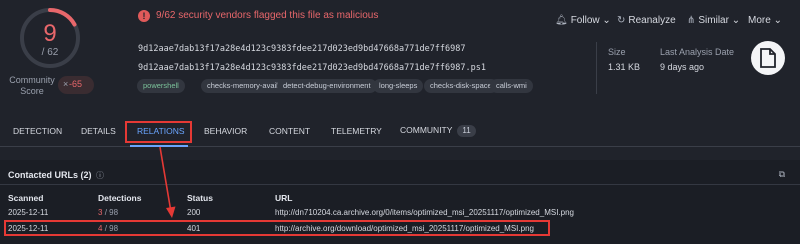 This screenshot has width=800, height=244. I want to click on annotation-arrow, so click(167, 182).